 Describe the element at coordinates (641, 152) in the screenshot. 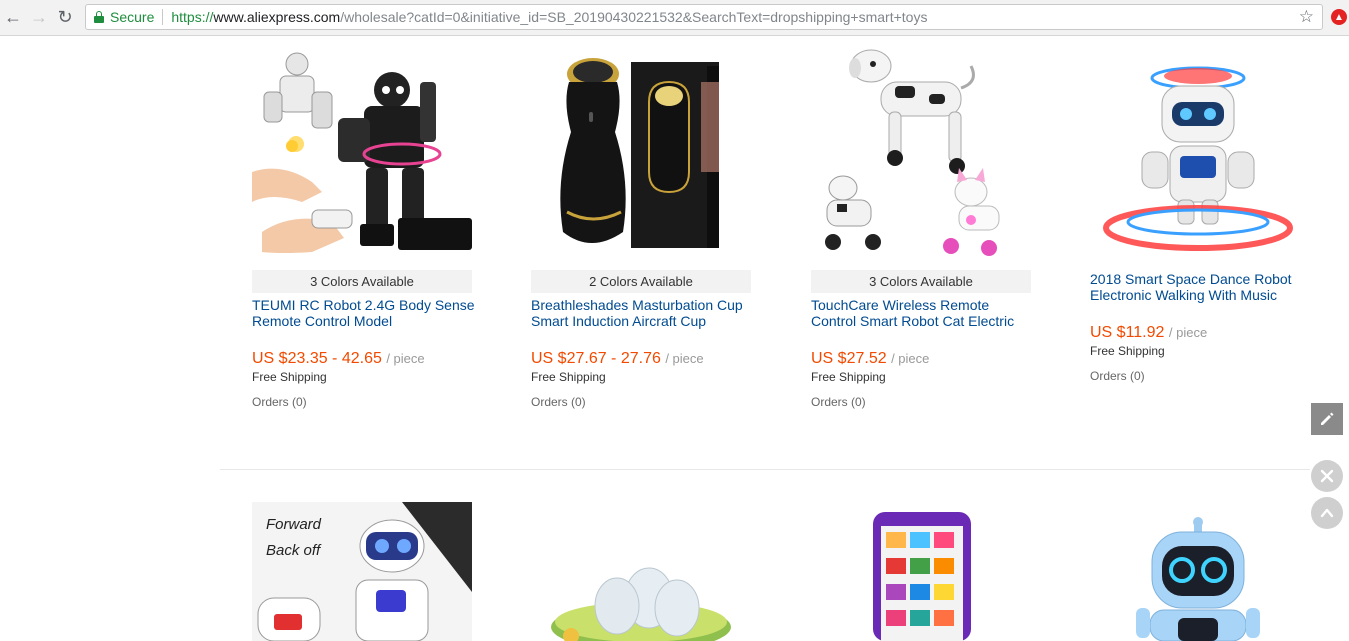

I see `product-image-black-cup` at that location.